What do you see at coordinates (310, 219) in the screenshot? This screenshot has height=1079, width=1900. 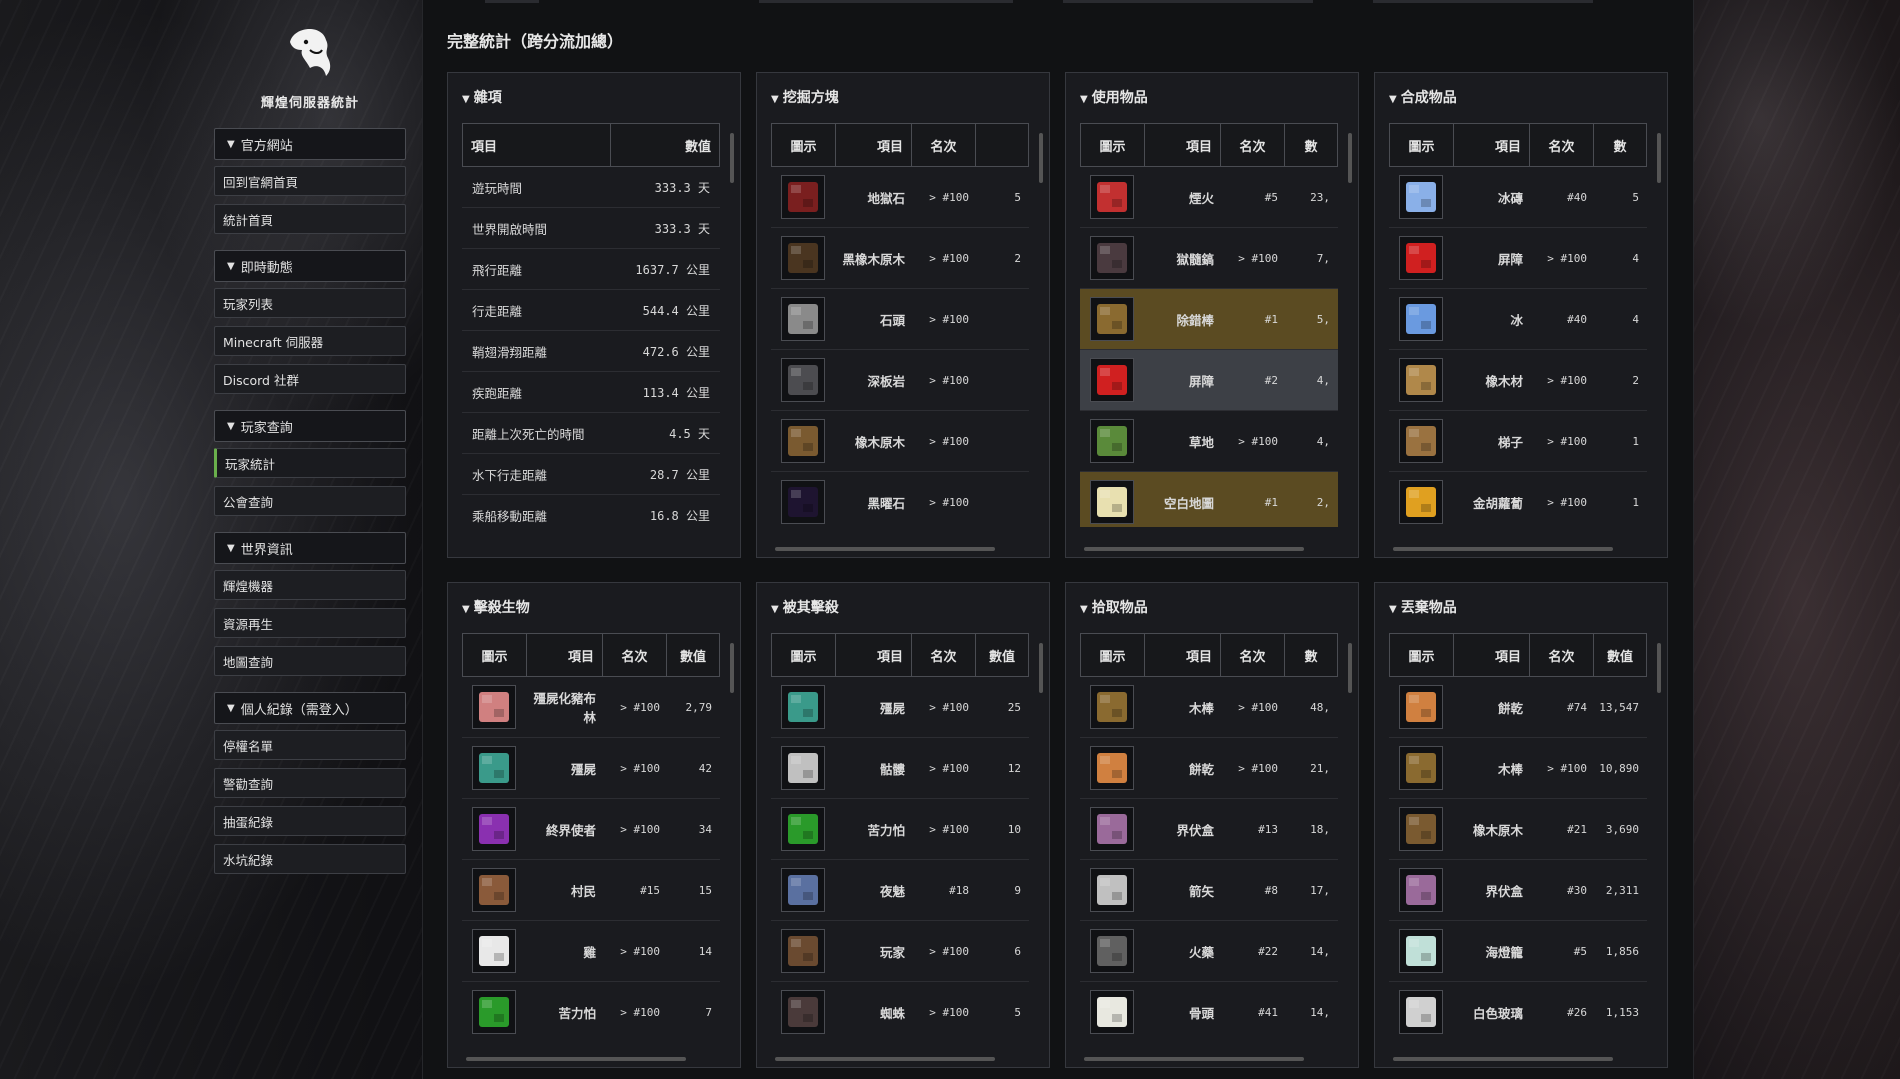 I see `nav-item-stats-home: 統計首頁` at bounding box center [310, 219].